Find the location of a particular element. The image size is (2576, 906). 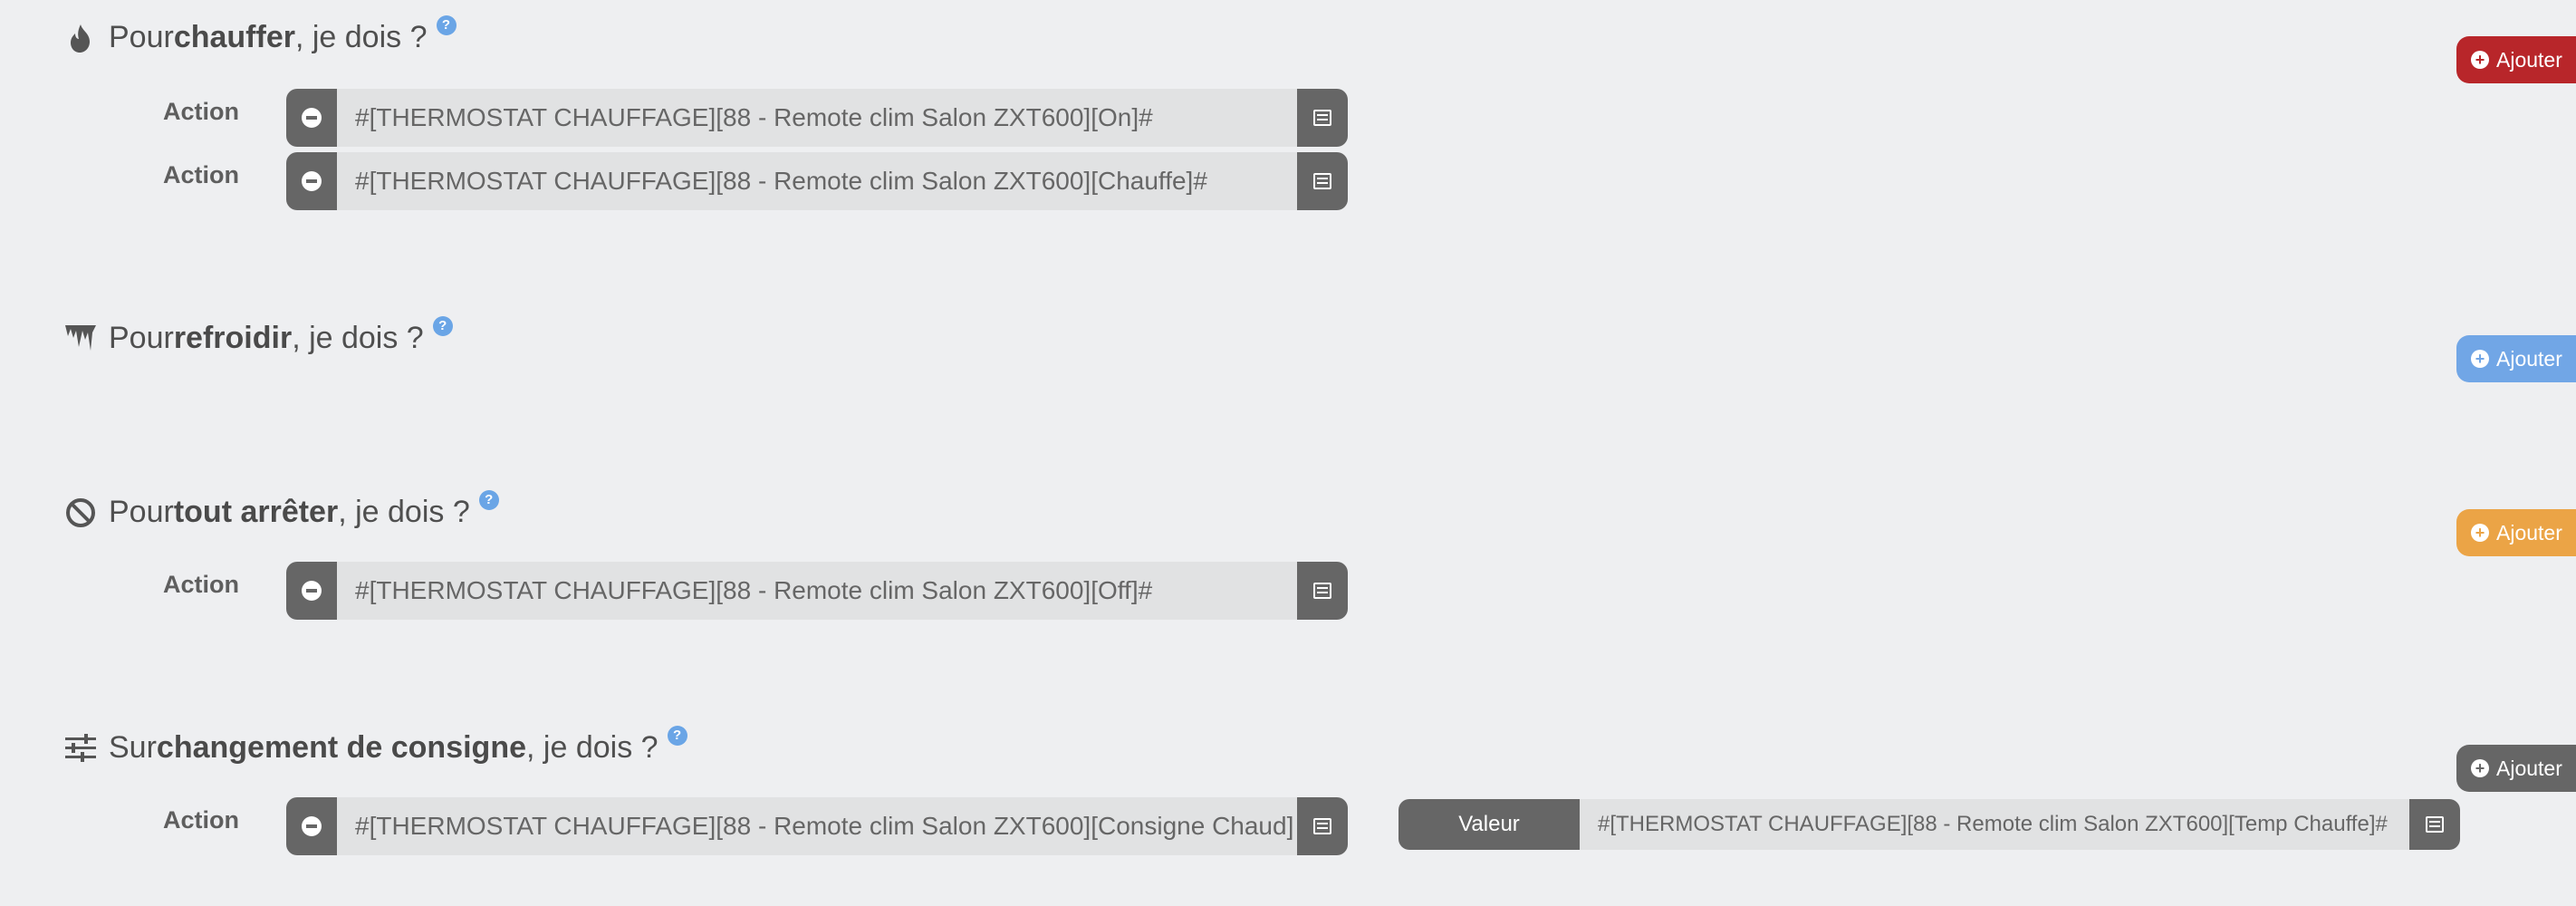

section-cool-prefix: Pour is located at coordinates (141, 338).